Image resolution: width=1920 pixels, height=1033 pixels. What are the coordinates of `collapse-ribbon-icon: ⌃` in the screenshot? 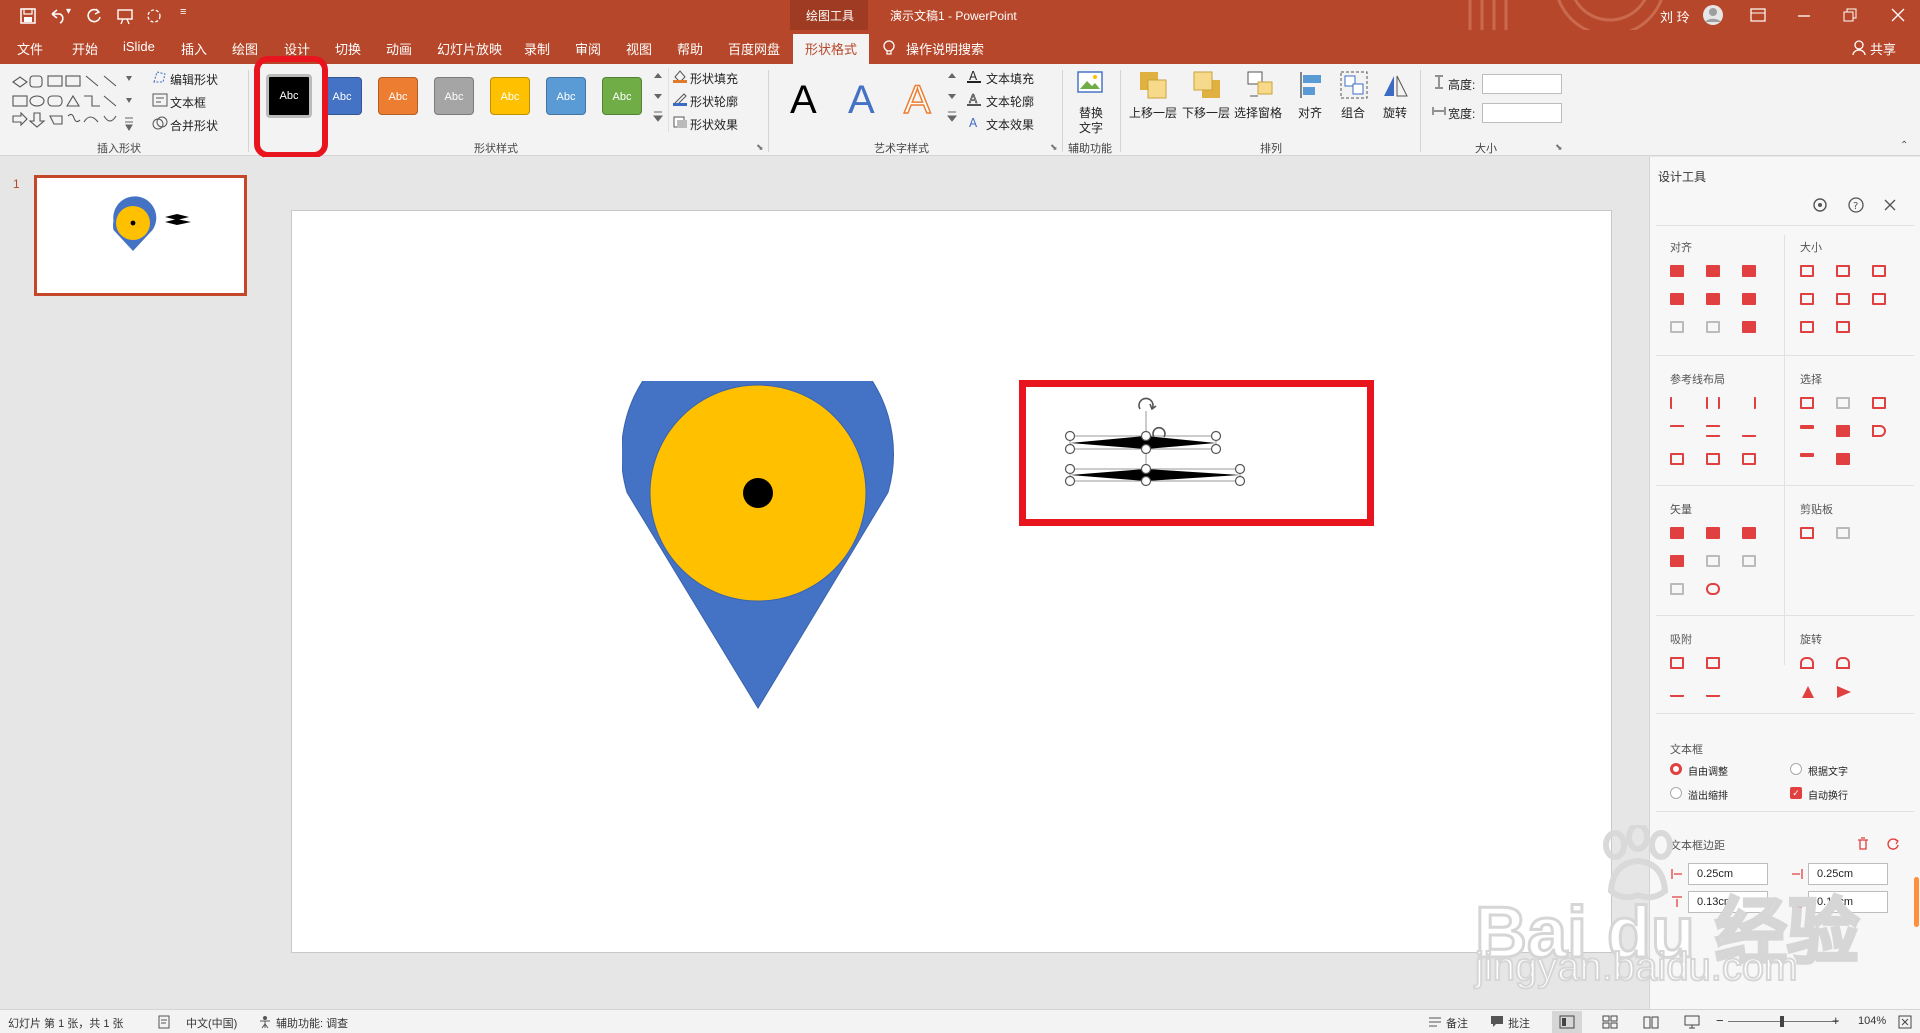 It's located at (1904, 145).